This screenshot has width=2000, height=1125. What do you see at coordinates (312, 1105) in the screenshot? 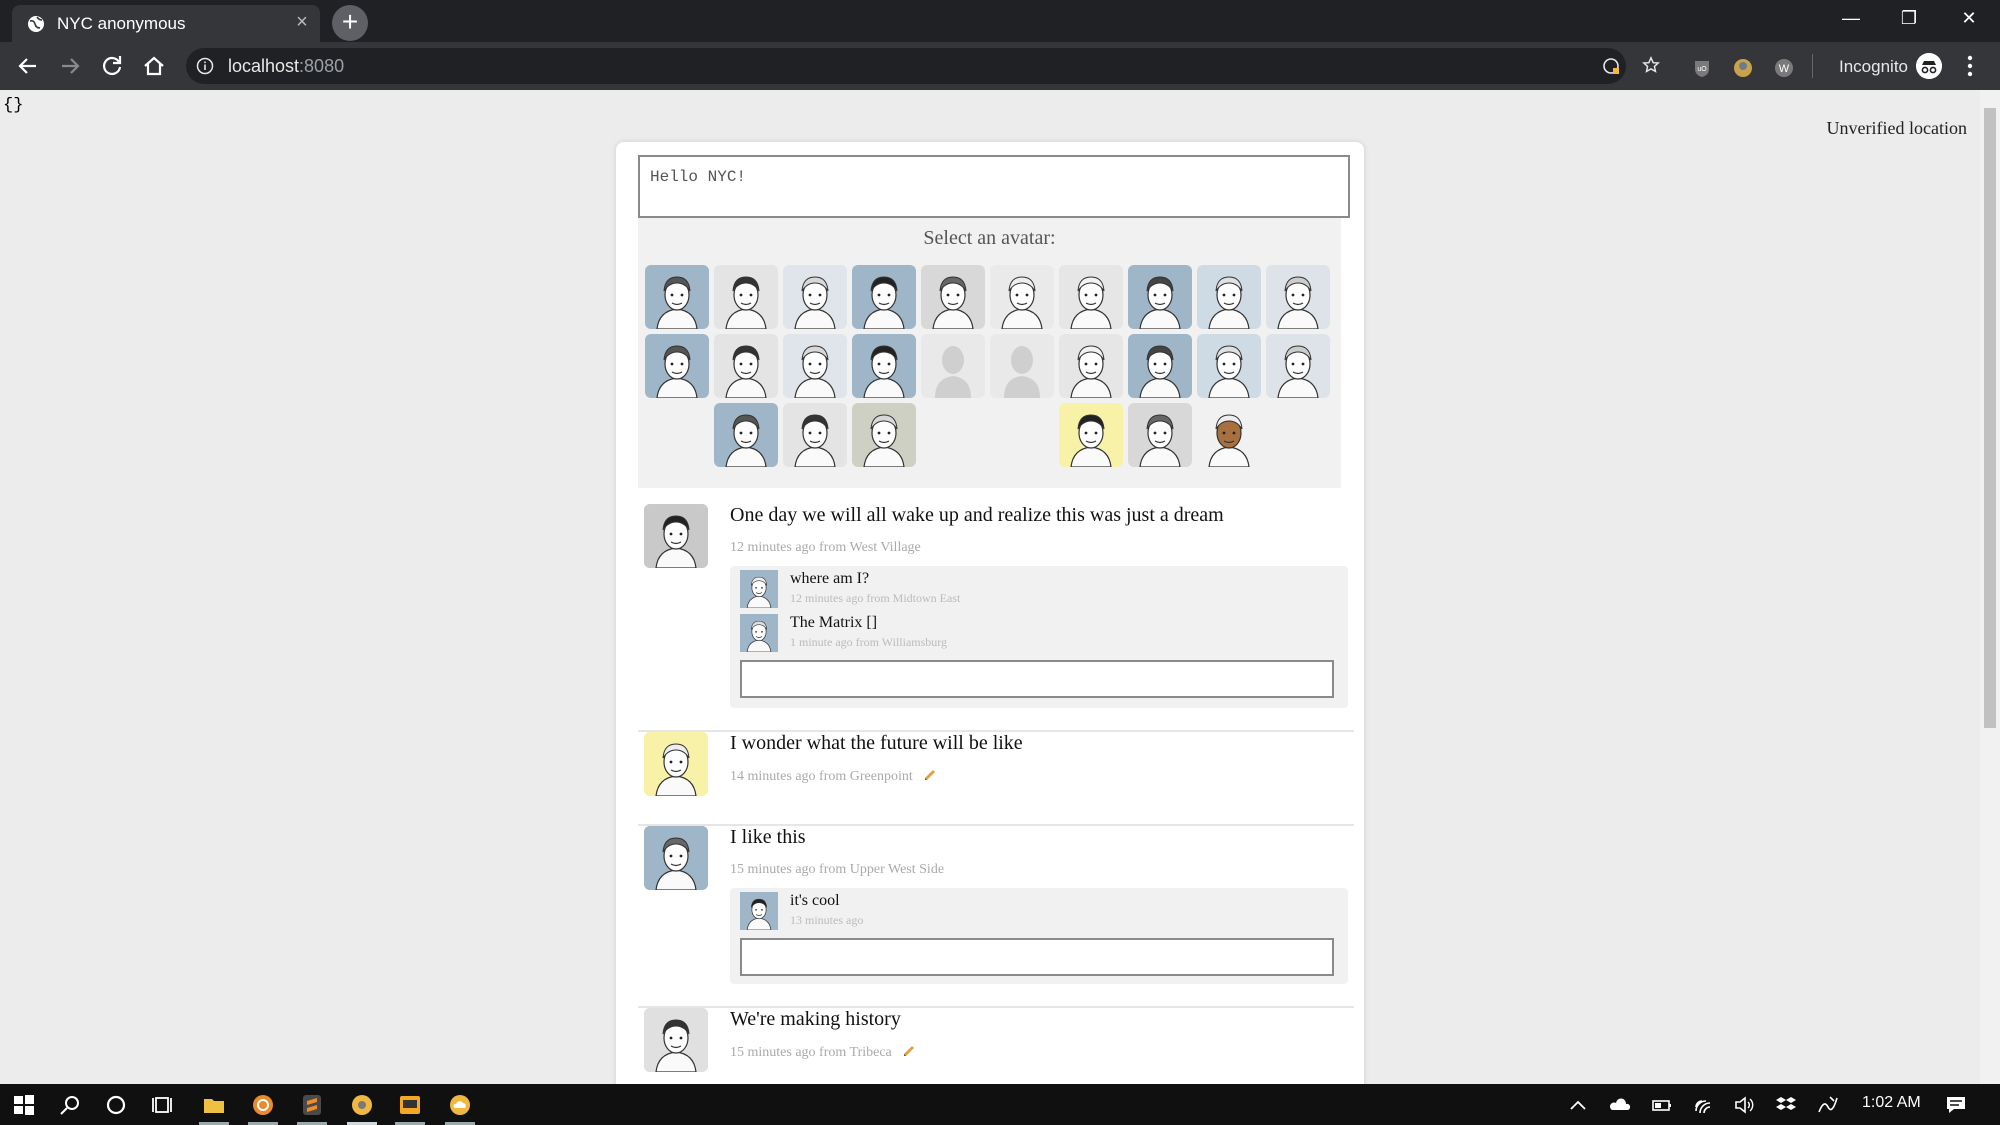
I see `sublime-text-icon` at bounding box center [312, 1105].